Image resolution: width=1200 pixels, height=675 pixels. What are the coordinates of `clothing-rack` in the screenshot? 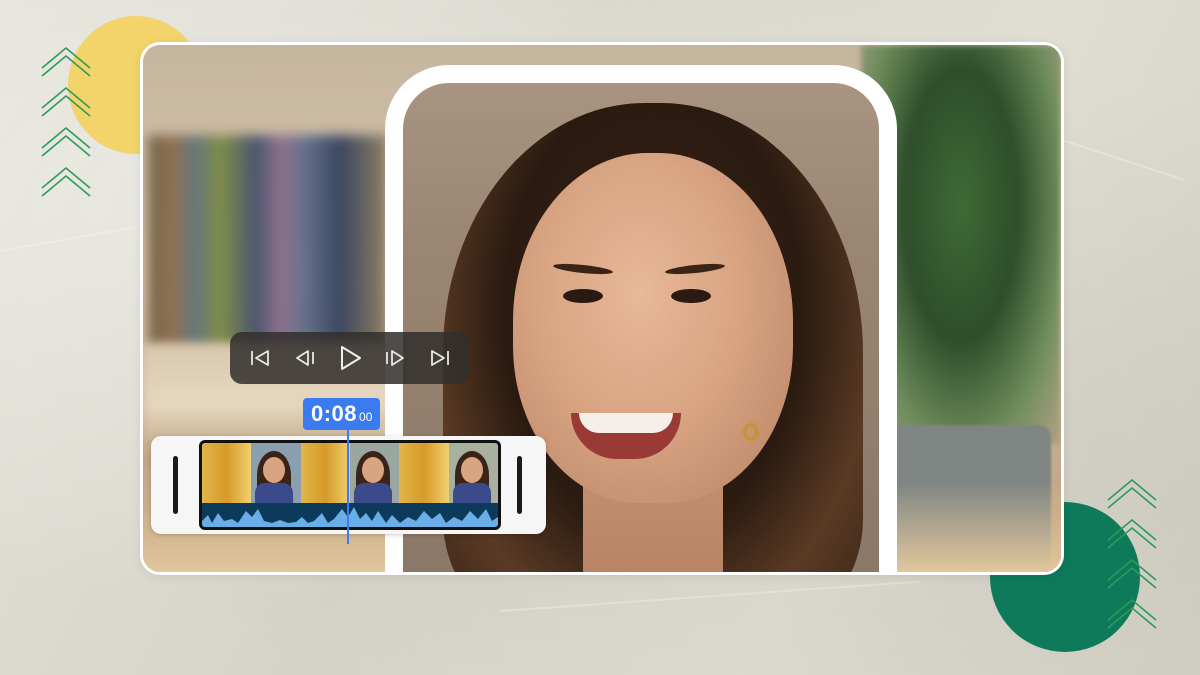 It's located at (268, 240).